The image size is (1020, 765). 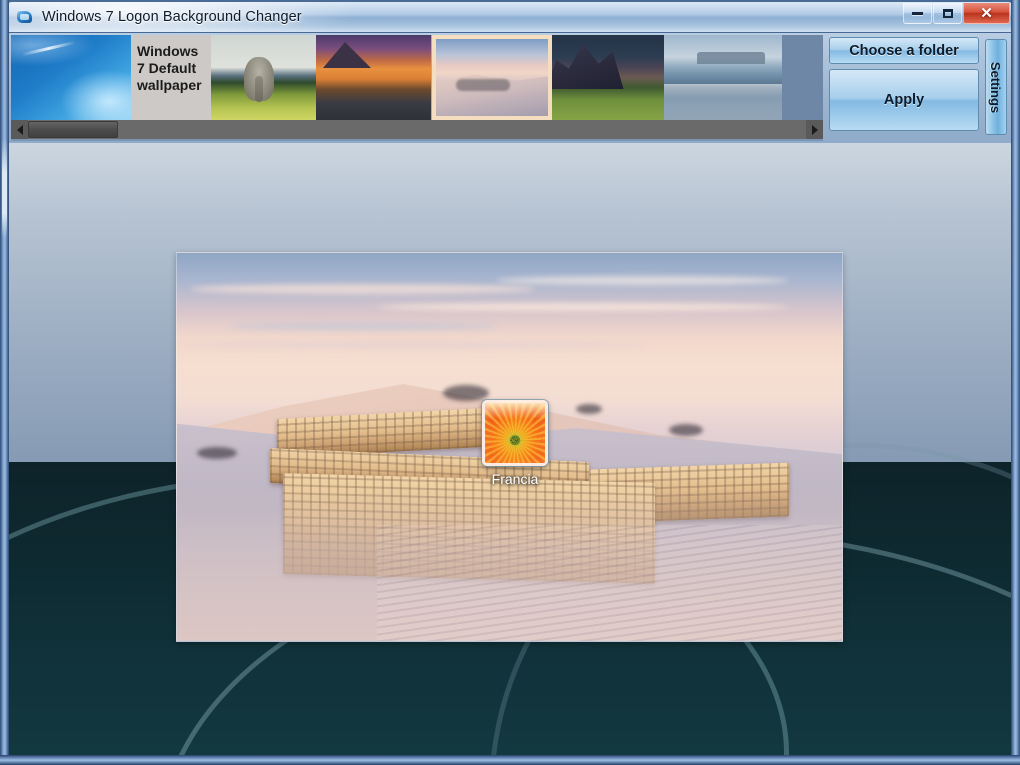 I want to click on thumbnail-item-default: Windows 7 Default wallpaper, so click(x=111, y=77).